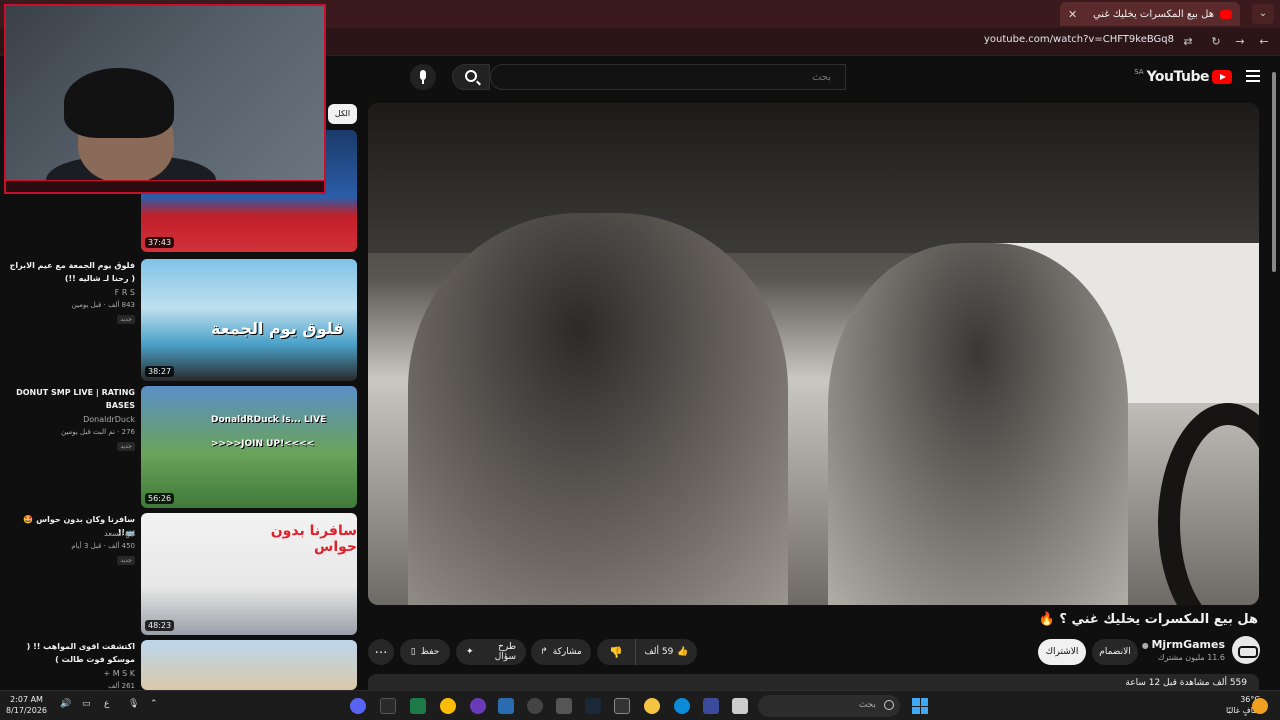  What do you see at coordinates (133, 704) in the screenshot?
I see `microphone-icon: 🎙` at bounding box center [133, 704].